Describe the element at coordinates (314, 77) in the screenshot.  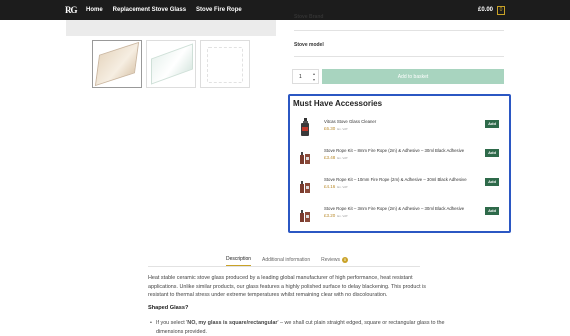
I see `stepper-arrows-icon: ▴ ▾` at that location.